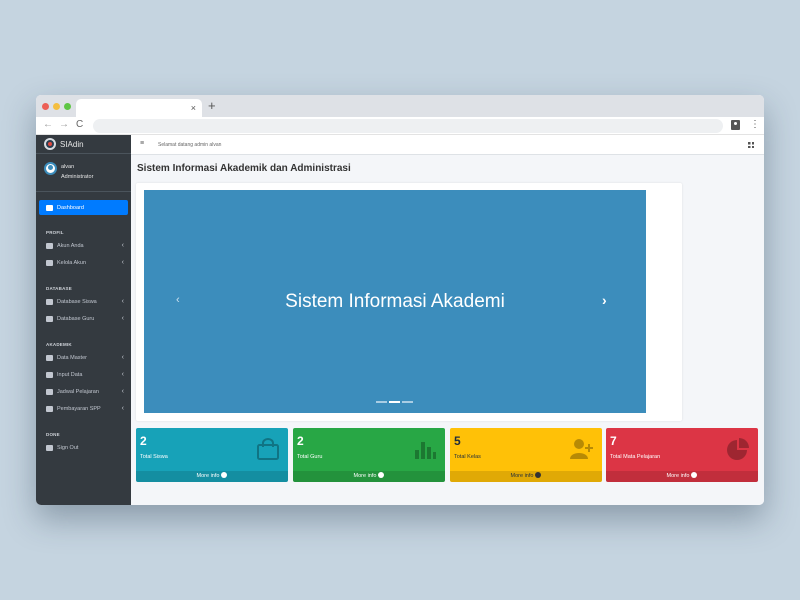  I want to click on sidebar-item-label: Data Master, so click(72, 357).